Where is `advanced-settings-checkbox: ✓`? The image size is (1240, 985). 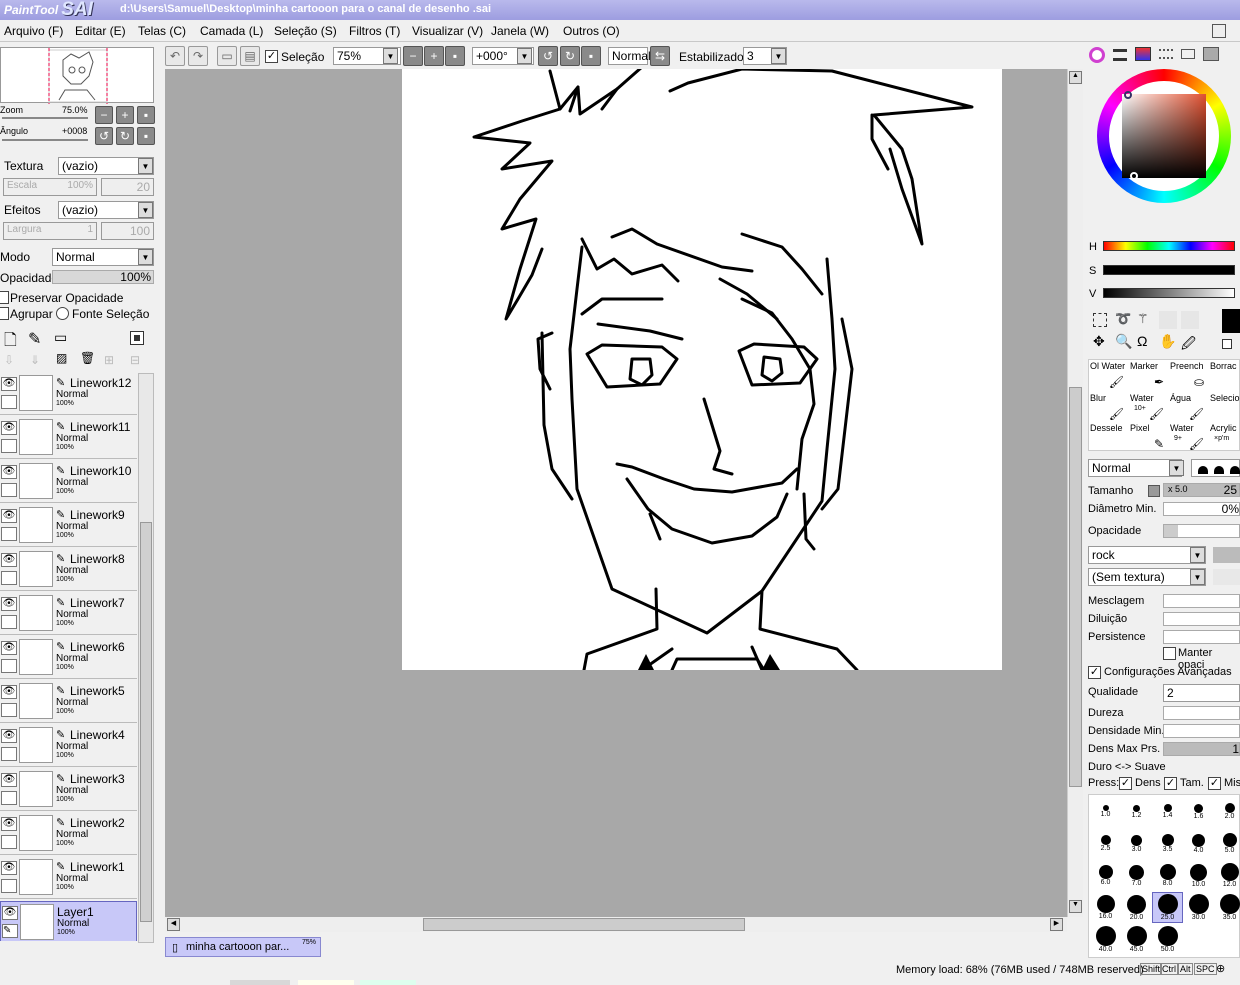
advanced-settings-checkbox: ✓ is located at coordinates (1094, 672).